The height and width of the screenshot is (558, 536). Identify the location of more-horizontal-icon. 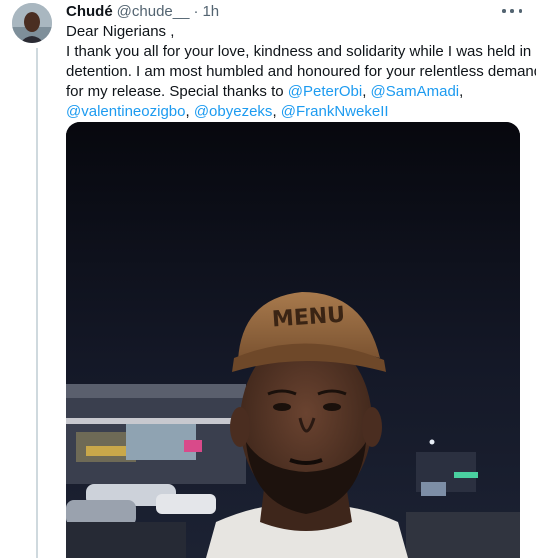
(512, 11).